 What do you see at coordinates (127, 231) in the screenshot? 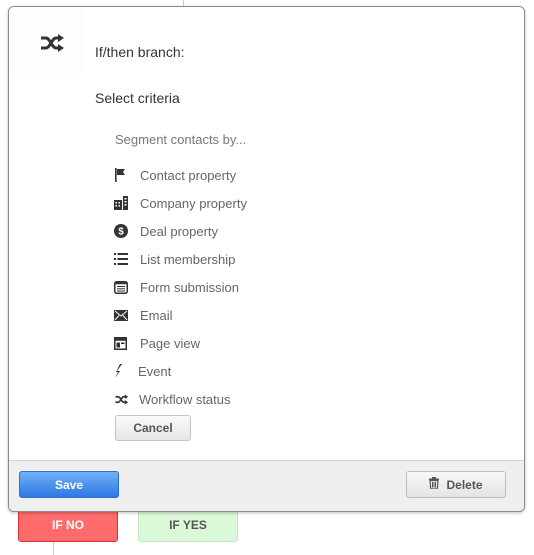
I see `dollar-circle-icon: $` at bounding box center [127, 231].